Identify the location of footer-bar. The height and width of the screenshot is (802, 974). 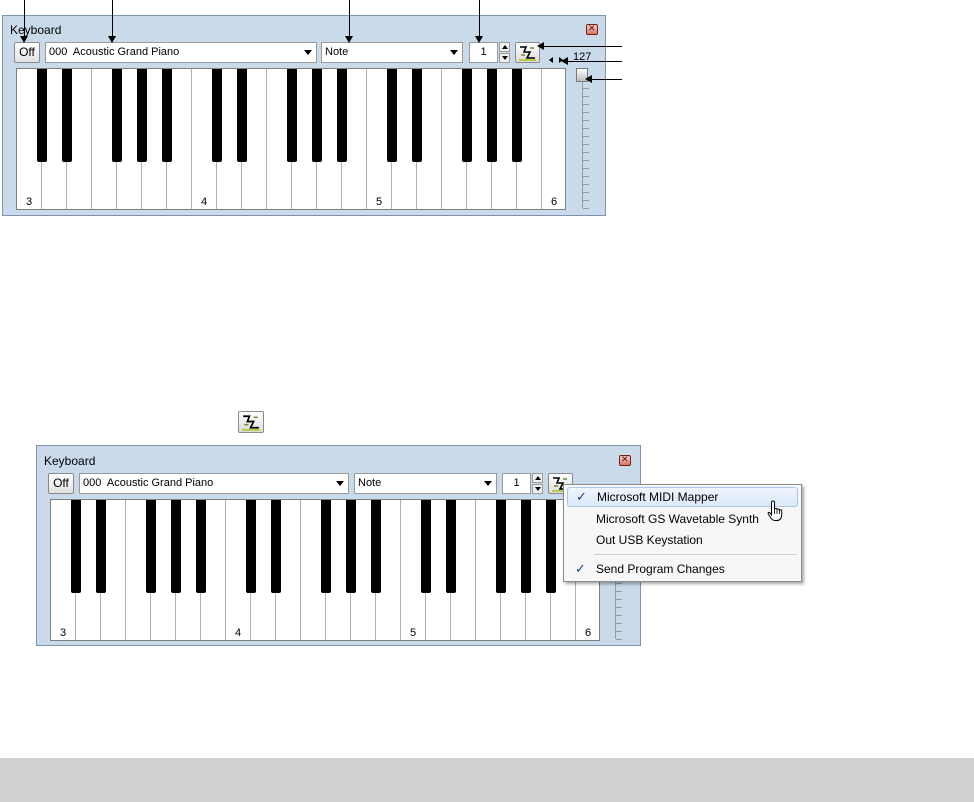
(487, 780).